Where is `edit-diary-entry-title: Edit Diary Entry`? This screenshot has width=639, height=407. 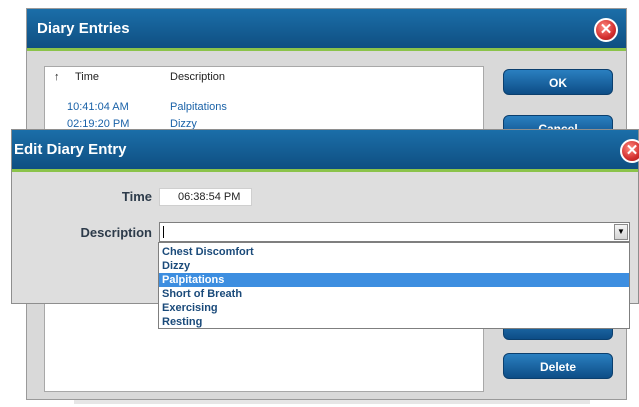
edit-diary-entry-title: Edit Diary Entry is located at coordinates (70, 149).